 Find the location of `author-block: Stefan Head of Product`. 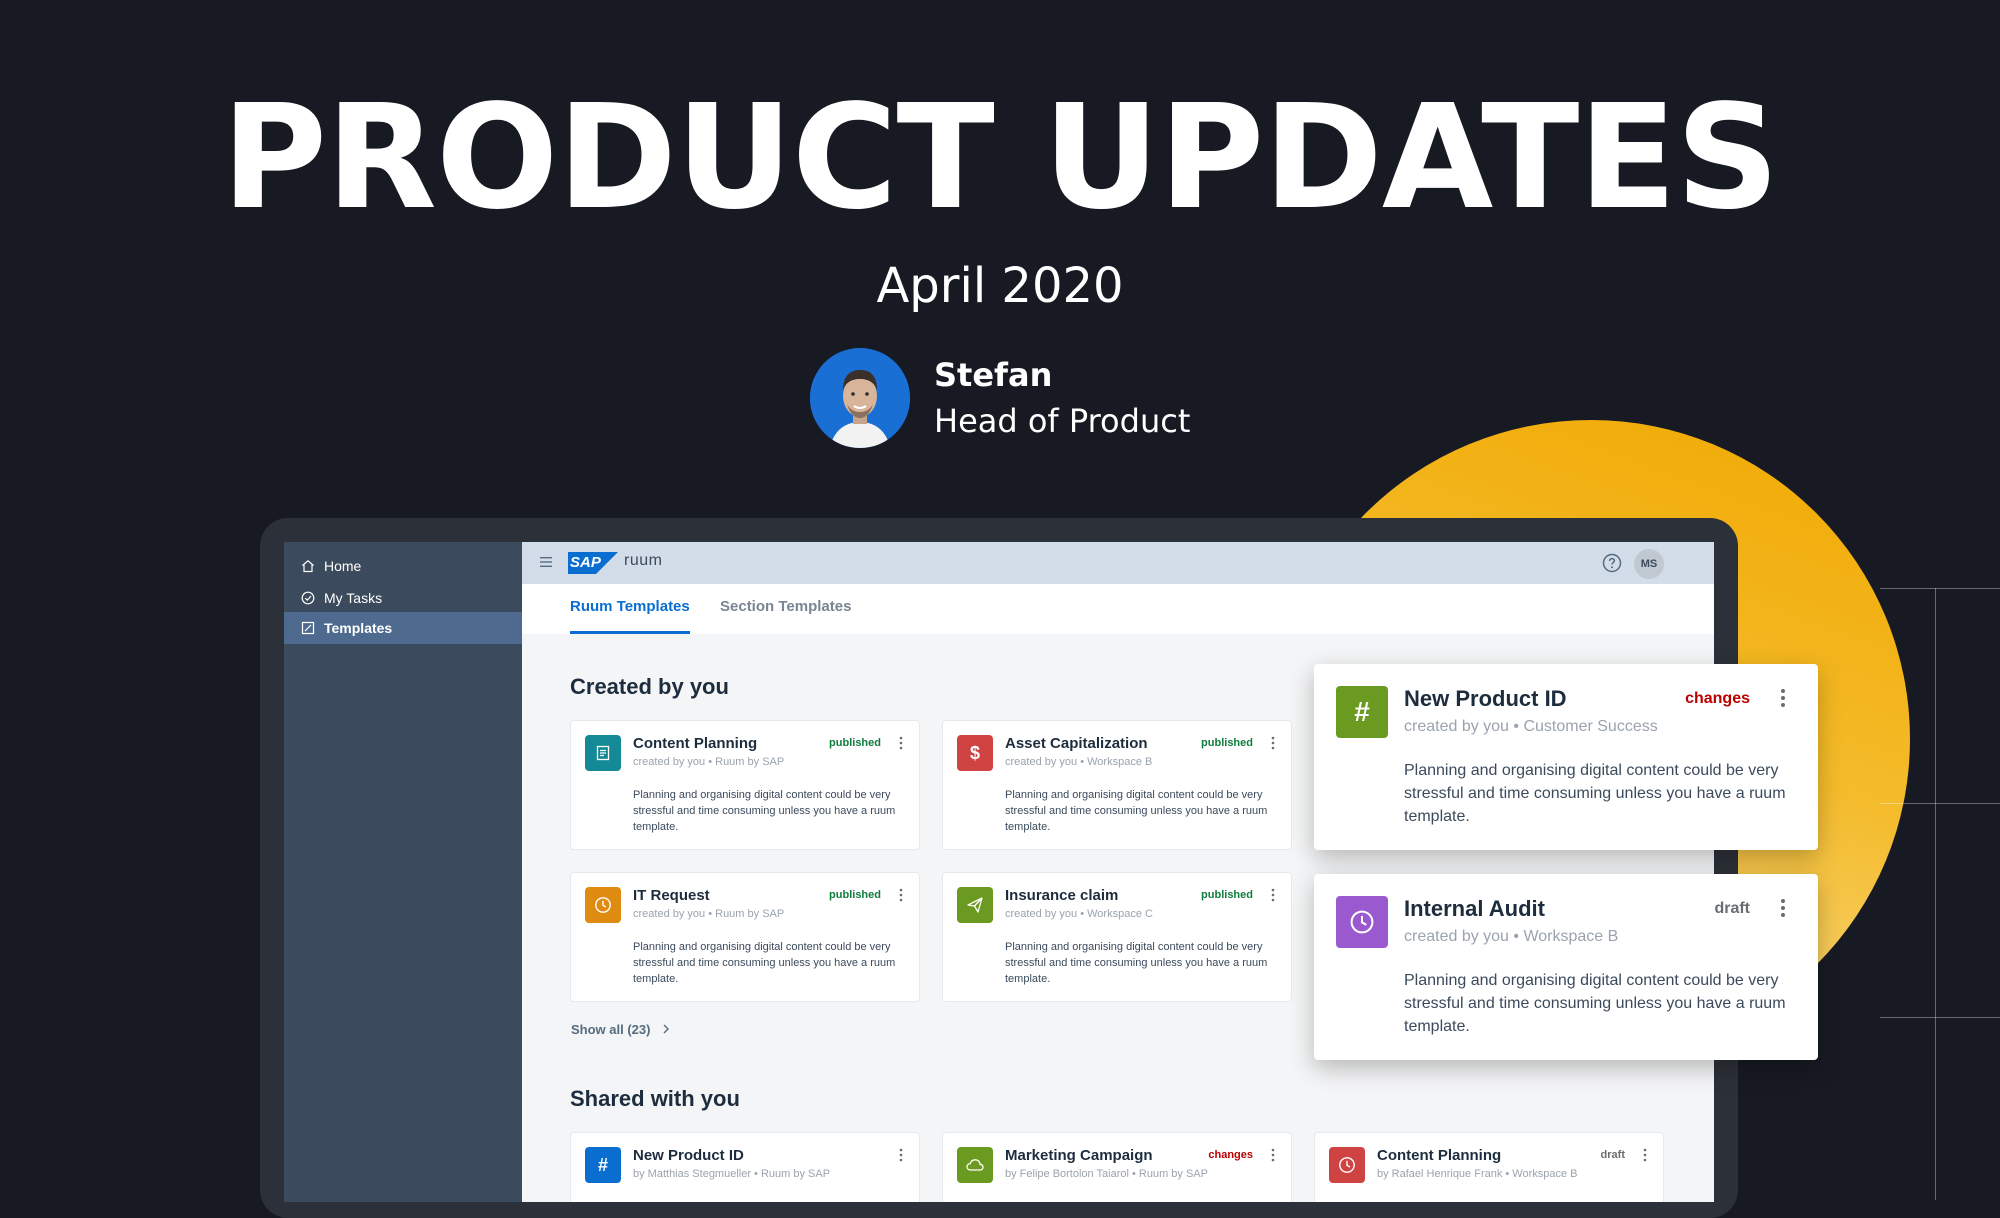

author-block: Stefan Head of Product is located at coordinates (1110, 398).